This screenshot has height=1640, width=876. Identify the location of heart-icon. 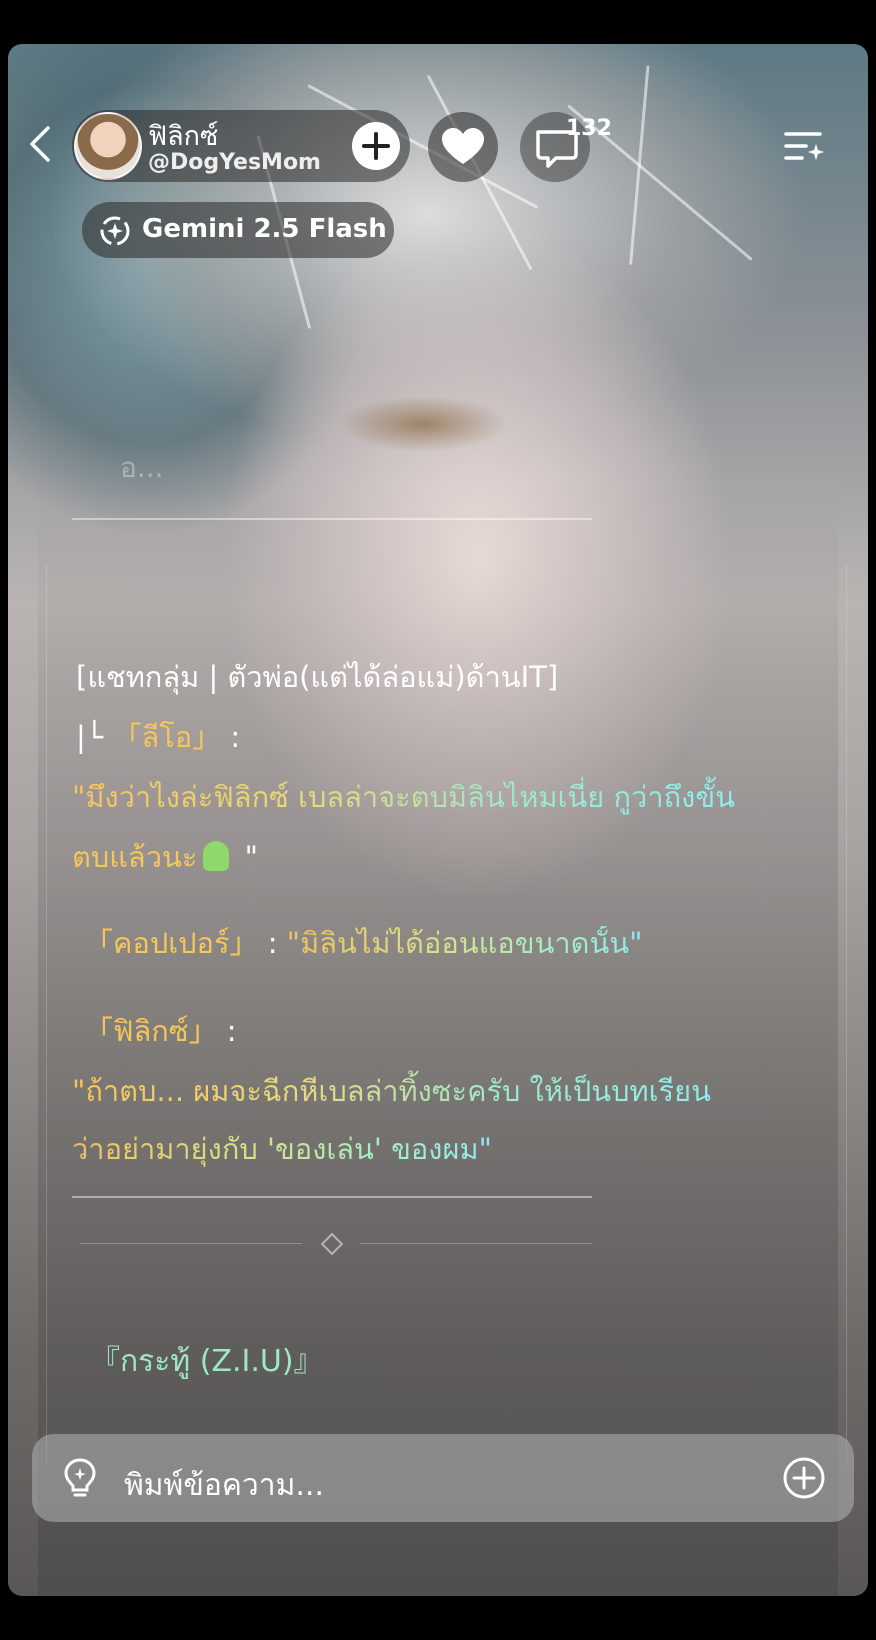
(463, 146).